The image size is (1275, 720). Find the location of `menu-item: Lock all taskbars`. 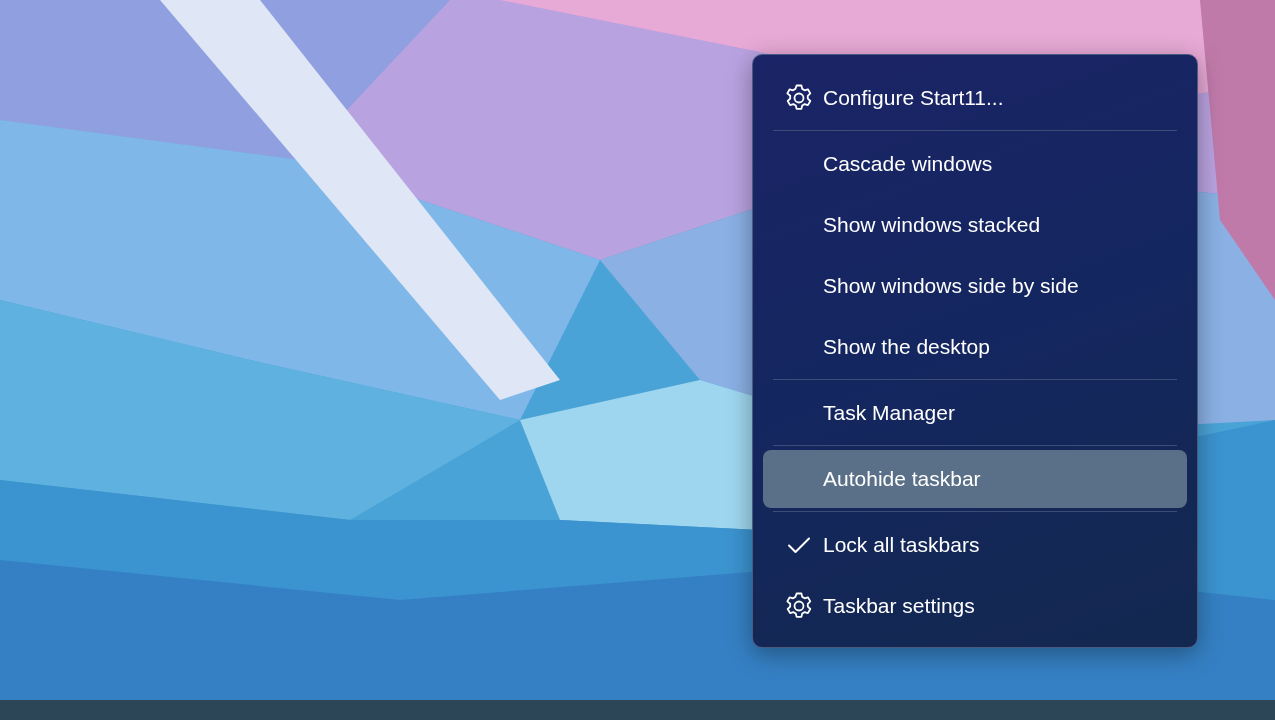

menu-item: Lock all taskbars is located at coordinates (975, 545).